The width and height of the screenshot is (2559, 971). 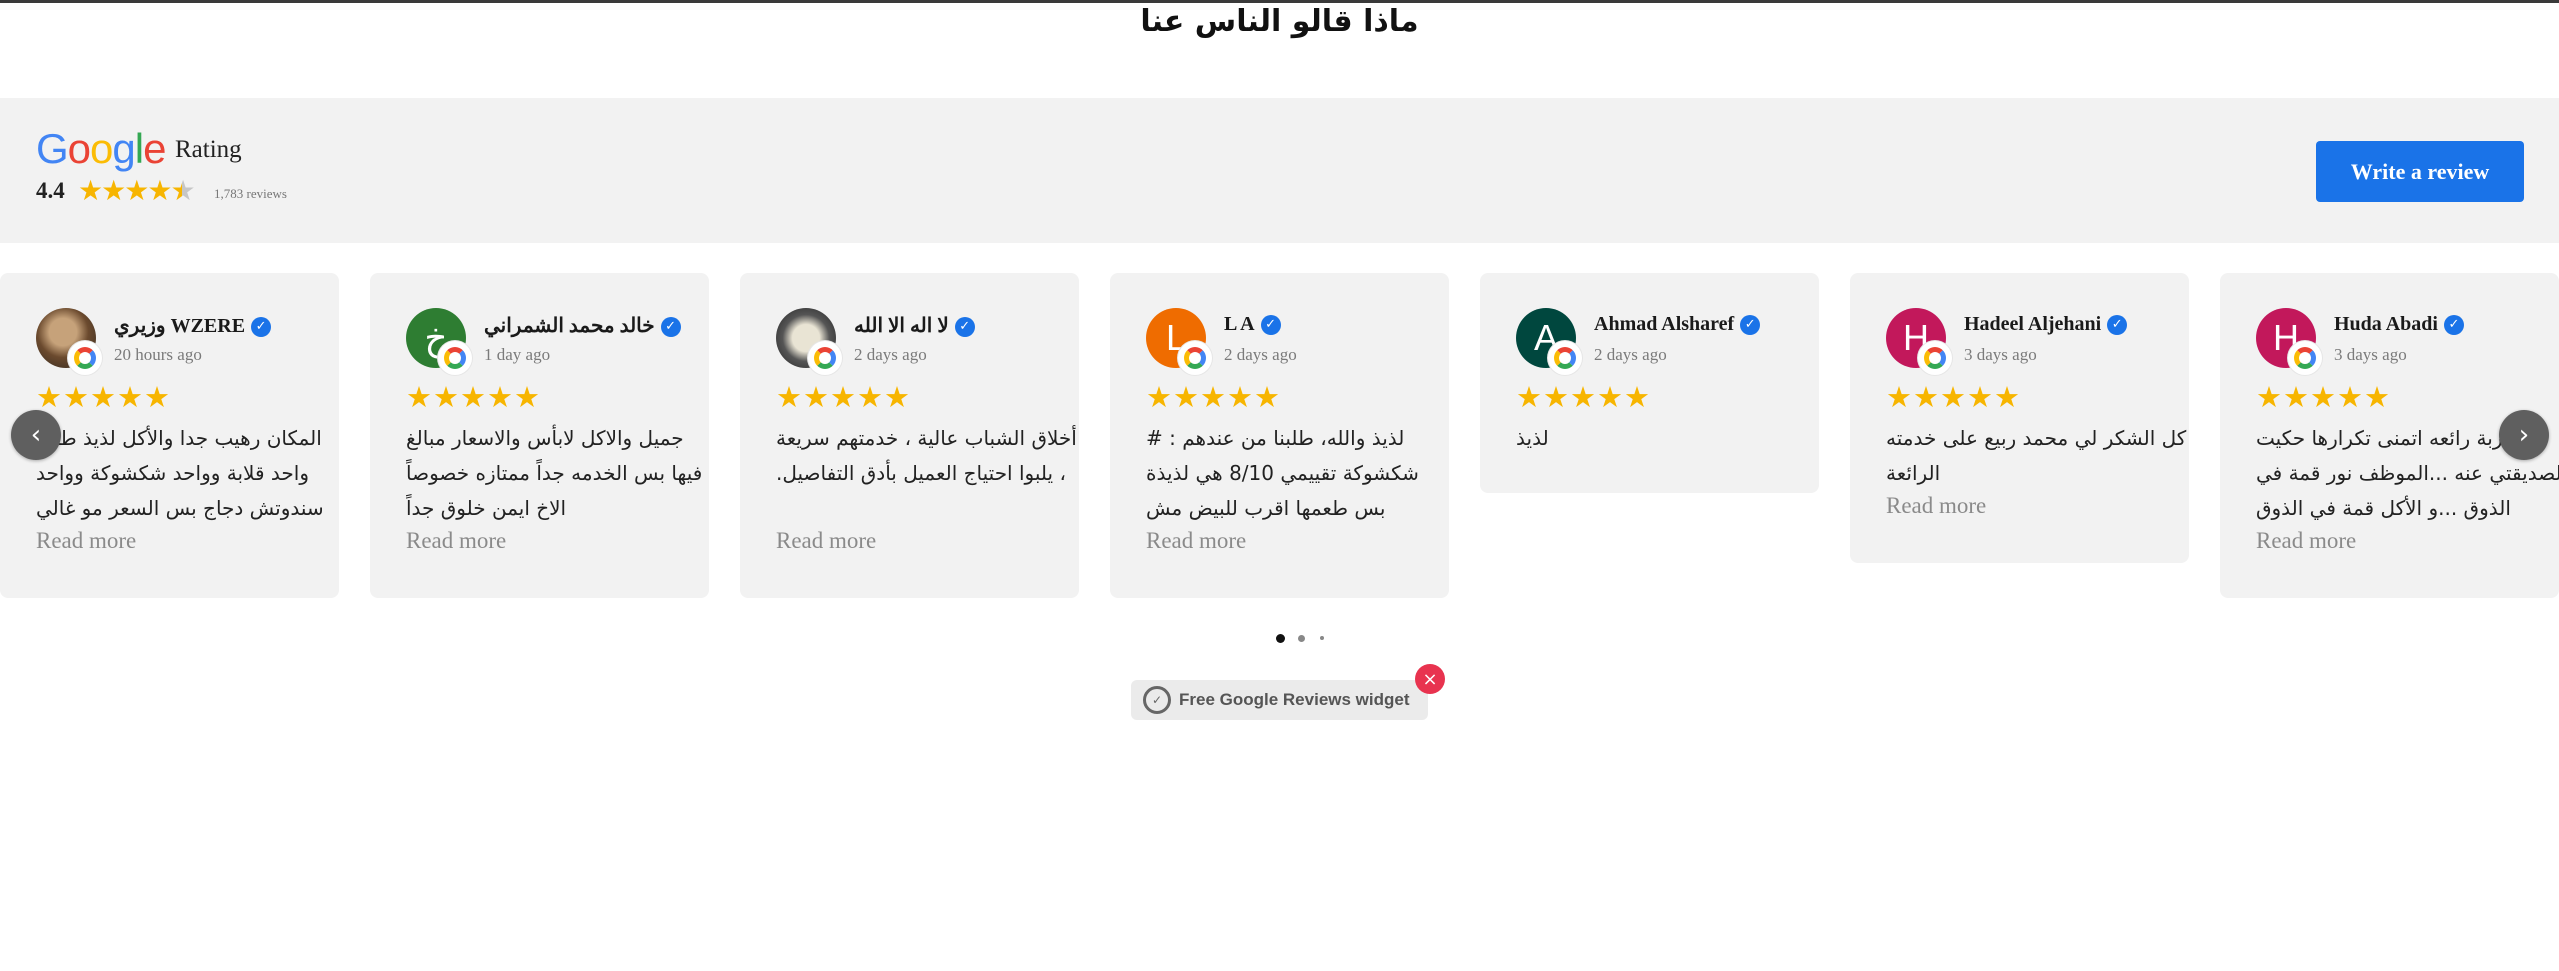 I want to click on carousel-next-button: ›, so click(x=2524, y=435).